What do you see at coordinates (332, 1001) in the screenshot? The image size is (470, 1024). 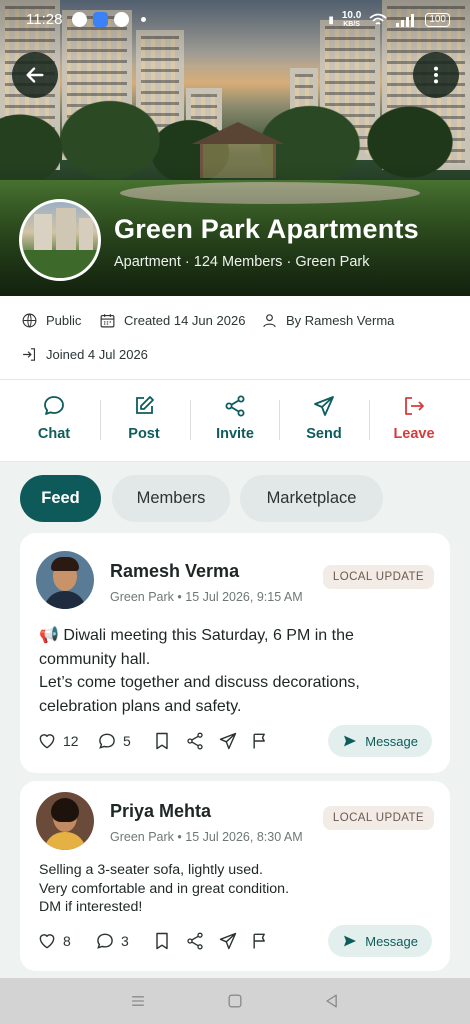 I see `back-nav-icon` at bounding box center [332, 1001].